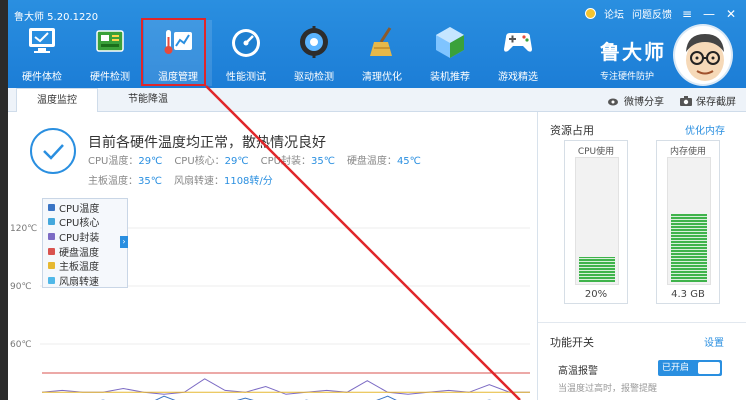  Describe the element at coordinates (627, 77) in the screenshot. I see `brand-slogan: 专注硬件防护` at that location.